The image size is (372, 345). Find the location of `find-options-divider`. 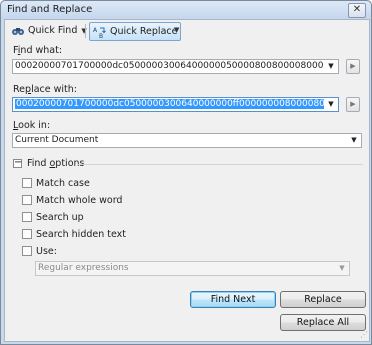

find-options-divider is located at coordinates (220, 164).